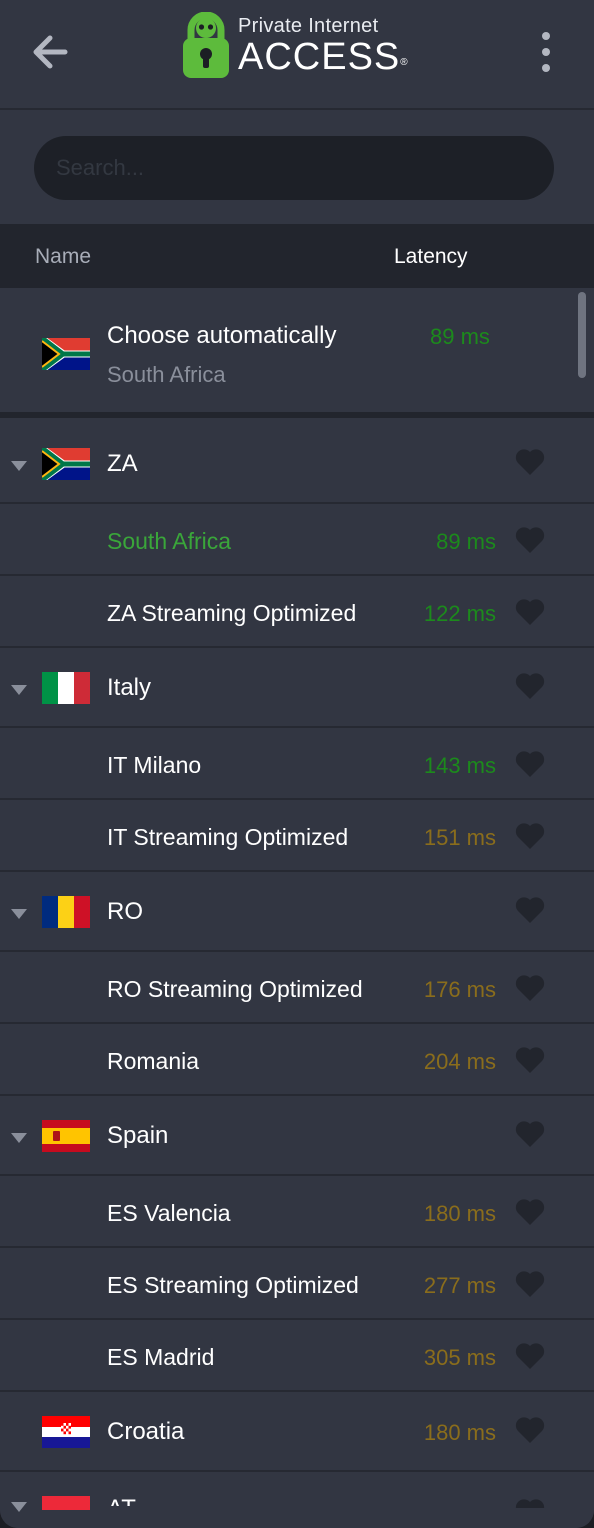 The image size is (594, 1528). What do you see at coordinates (459, 765) in the screenshot?
I see `region-latency: 143 ms` at bounding box center [459, 765].